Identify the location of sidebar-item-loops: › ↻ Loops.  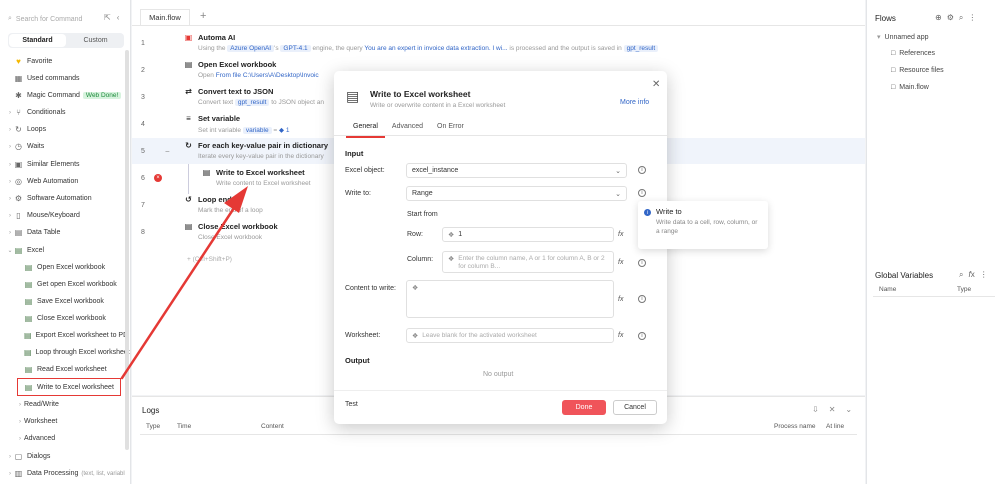
(63, 129).